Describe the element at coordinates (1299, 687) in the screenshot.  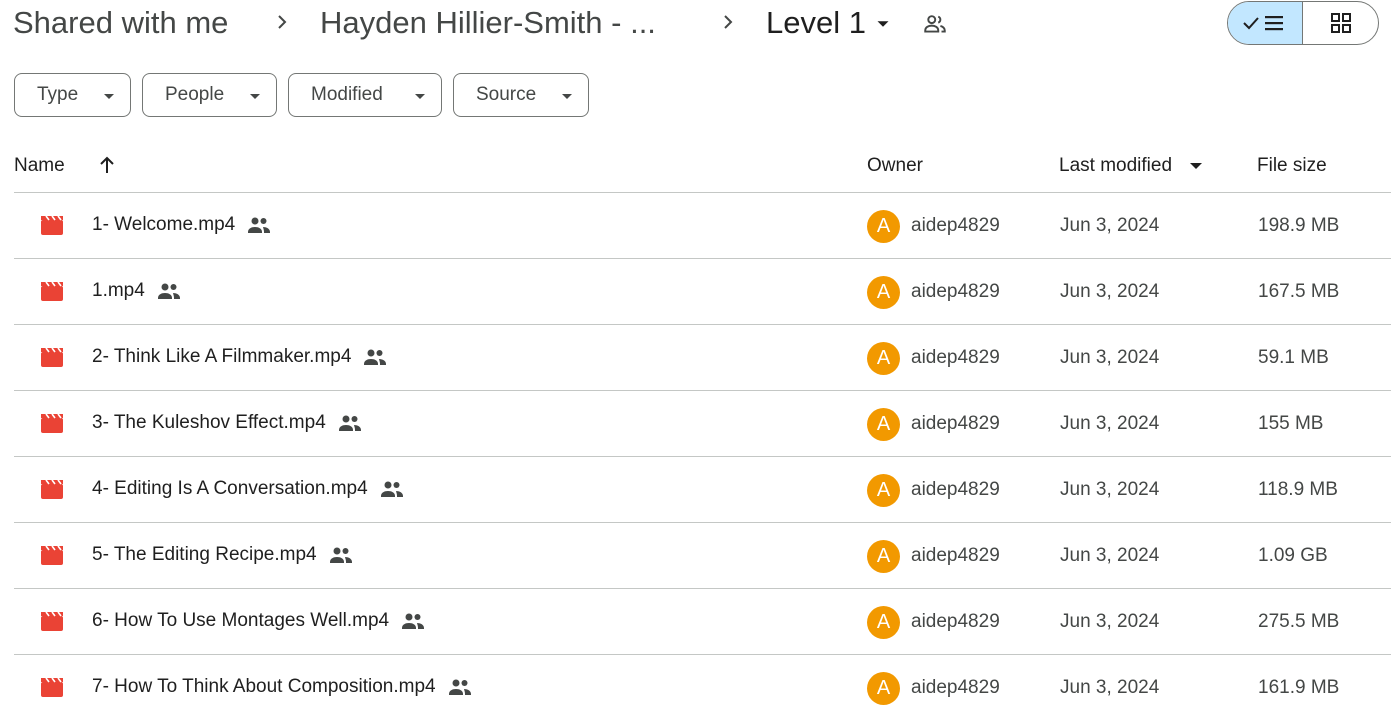
I see `file-size: 161.9 MB` at that location.